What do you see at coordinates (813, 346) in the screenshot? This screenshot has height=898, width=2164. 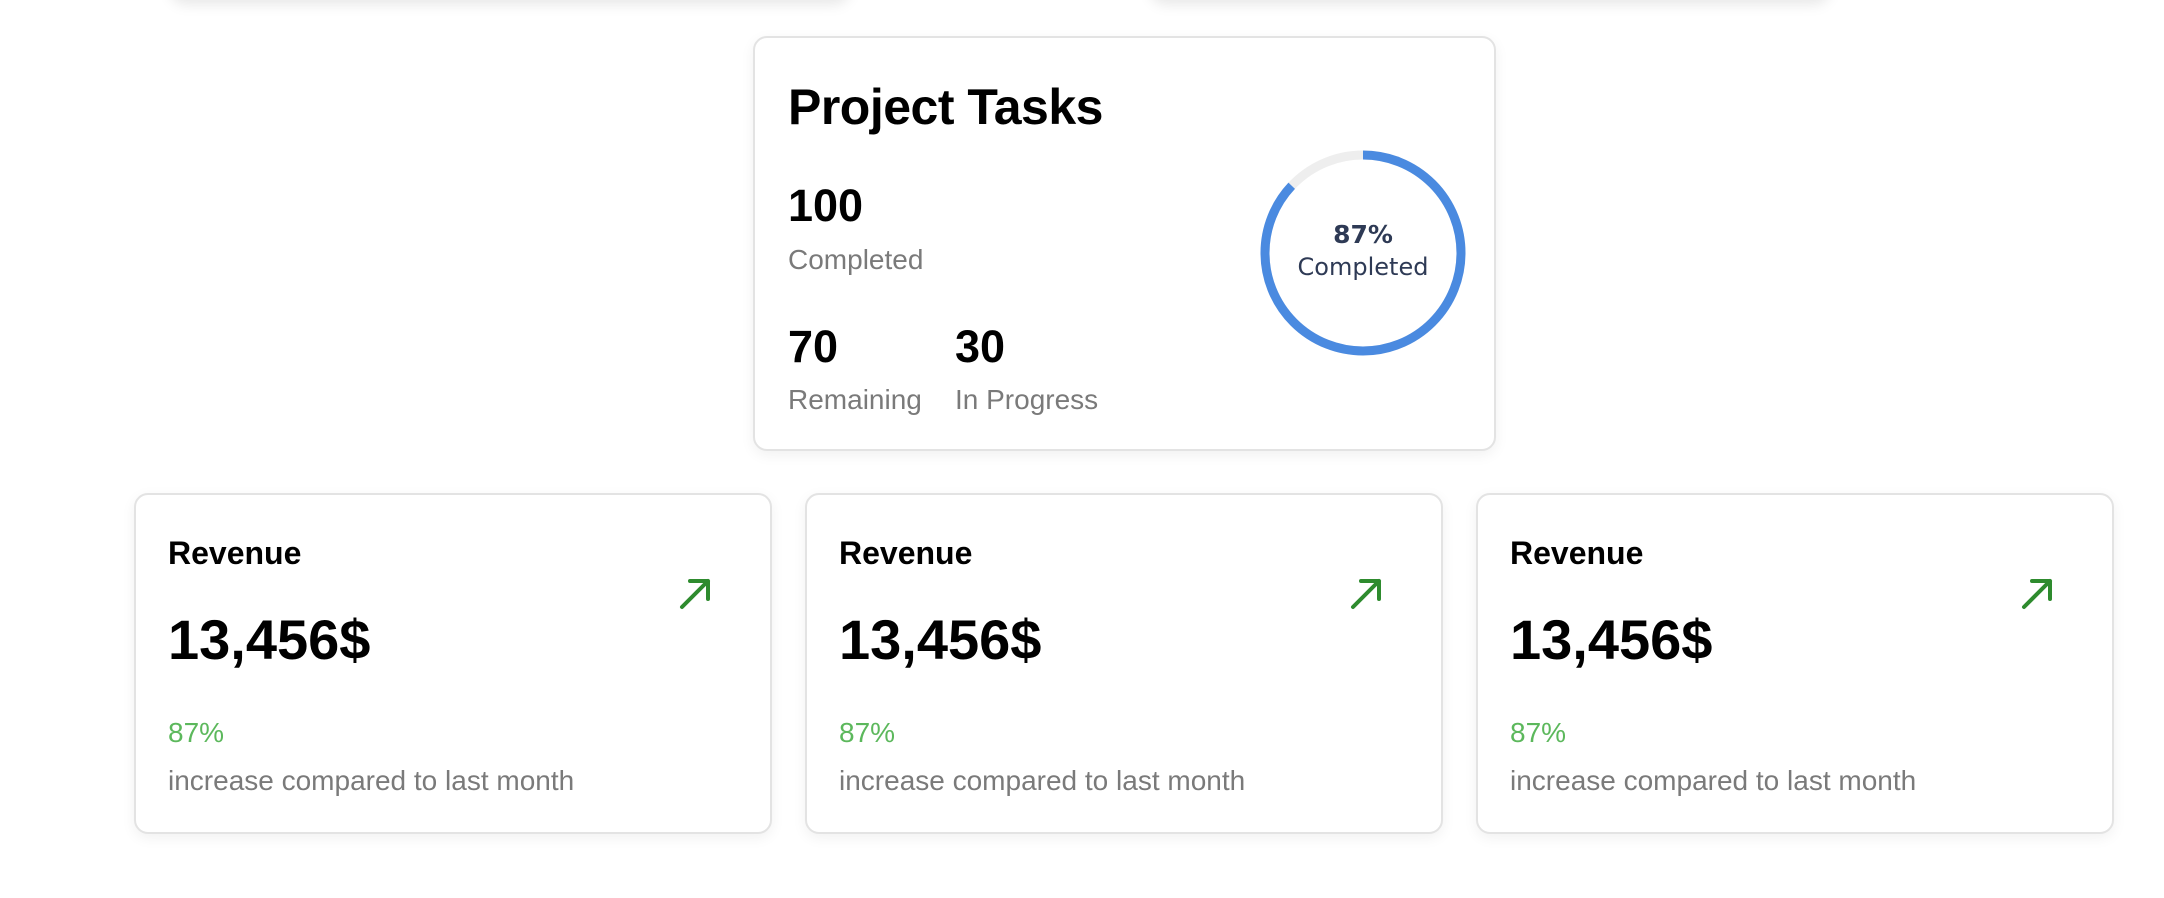 I see `remaining-count: 70` at bounding box center [813, 346].